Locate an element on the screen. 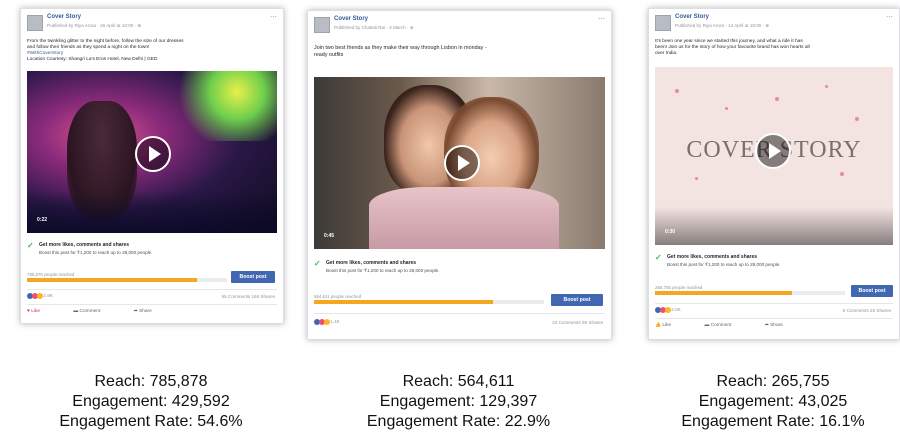  reactions-summary: 1.4K is located at coordinates (327, 322).